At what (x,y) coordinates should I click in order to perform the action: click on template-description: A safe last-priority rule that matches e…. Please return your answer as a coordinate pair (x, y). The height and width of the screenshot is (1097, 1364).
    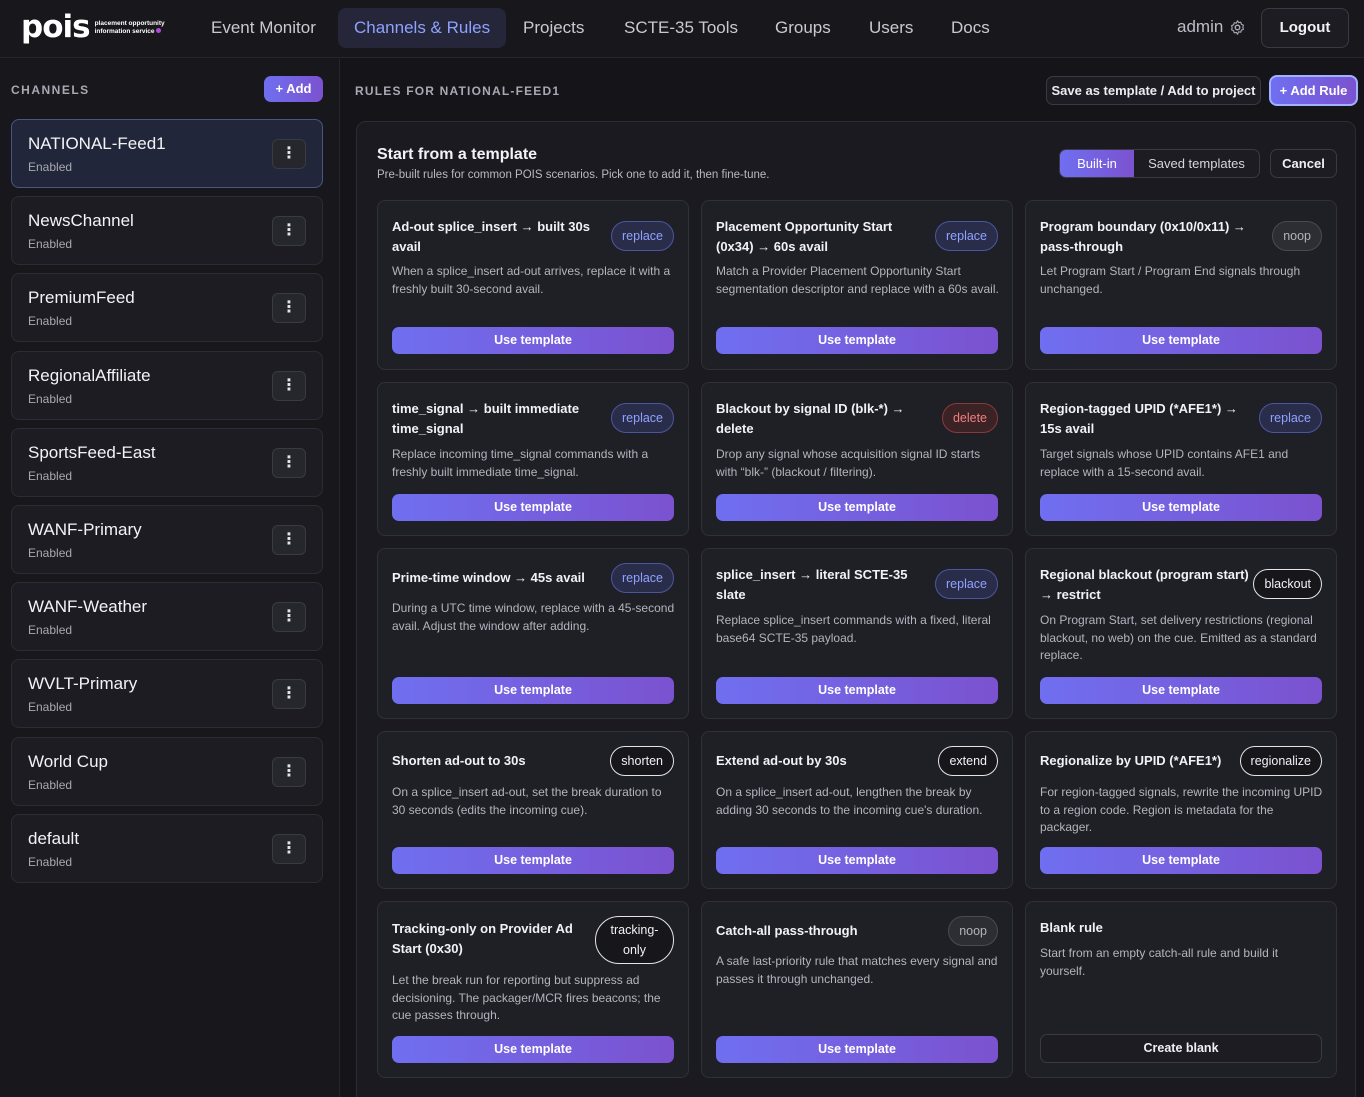
    Looking at the image, I should click on (857, 970).